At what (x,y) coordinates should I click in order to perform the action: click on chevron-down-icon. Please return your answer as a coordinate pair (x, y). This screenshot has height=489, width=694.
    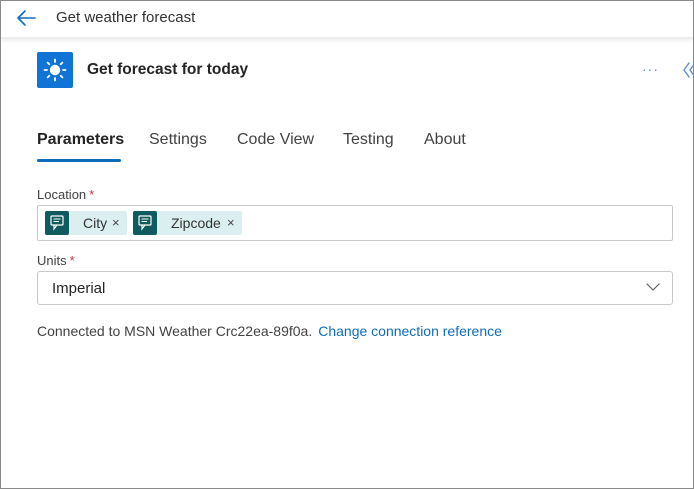
    Looking at the image, I should click on (653, 287).